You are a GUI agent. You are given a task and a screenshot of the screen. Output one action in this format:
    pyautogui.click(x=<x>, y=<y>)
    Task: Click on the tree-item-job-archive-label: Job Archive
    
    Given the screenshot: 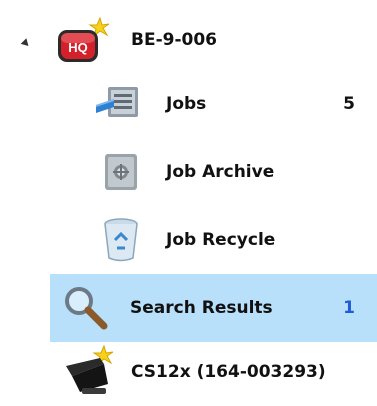 What is the action you would take?
    pyautogui.click(x=220, y=172)
    